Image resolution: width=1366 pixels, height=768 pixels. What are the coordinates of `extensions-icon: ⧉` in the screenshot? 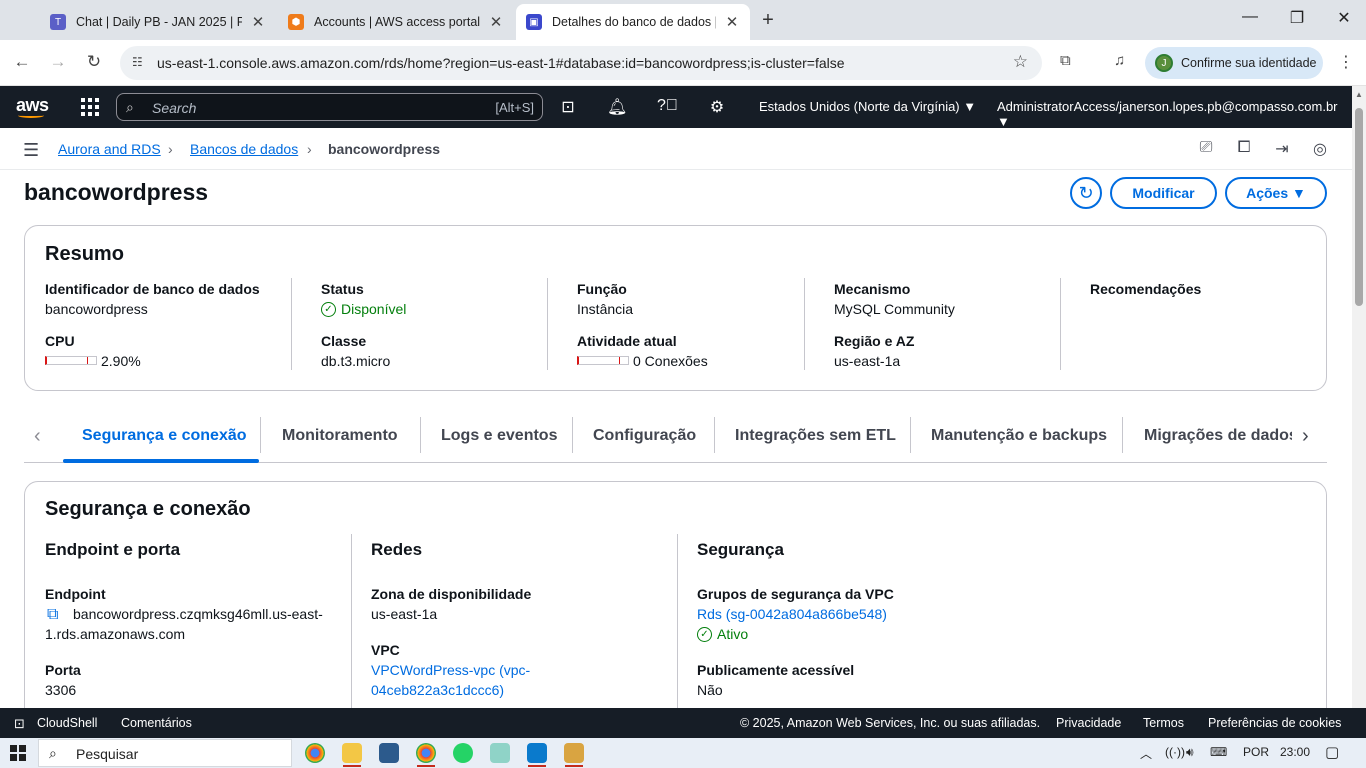 It's located at (1065, 60).